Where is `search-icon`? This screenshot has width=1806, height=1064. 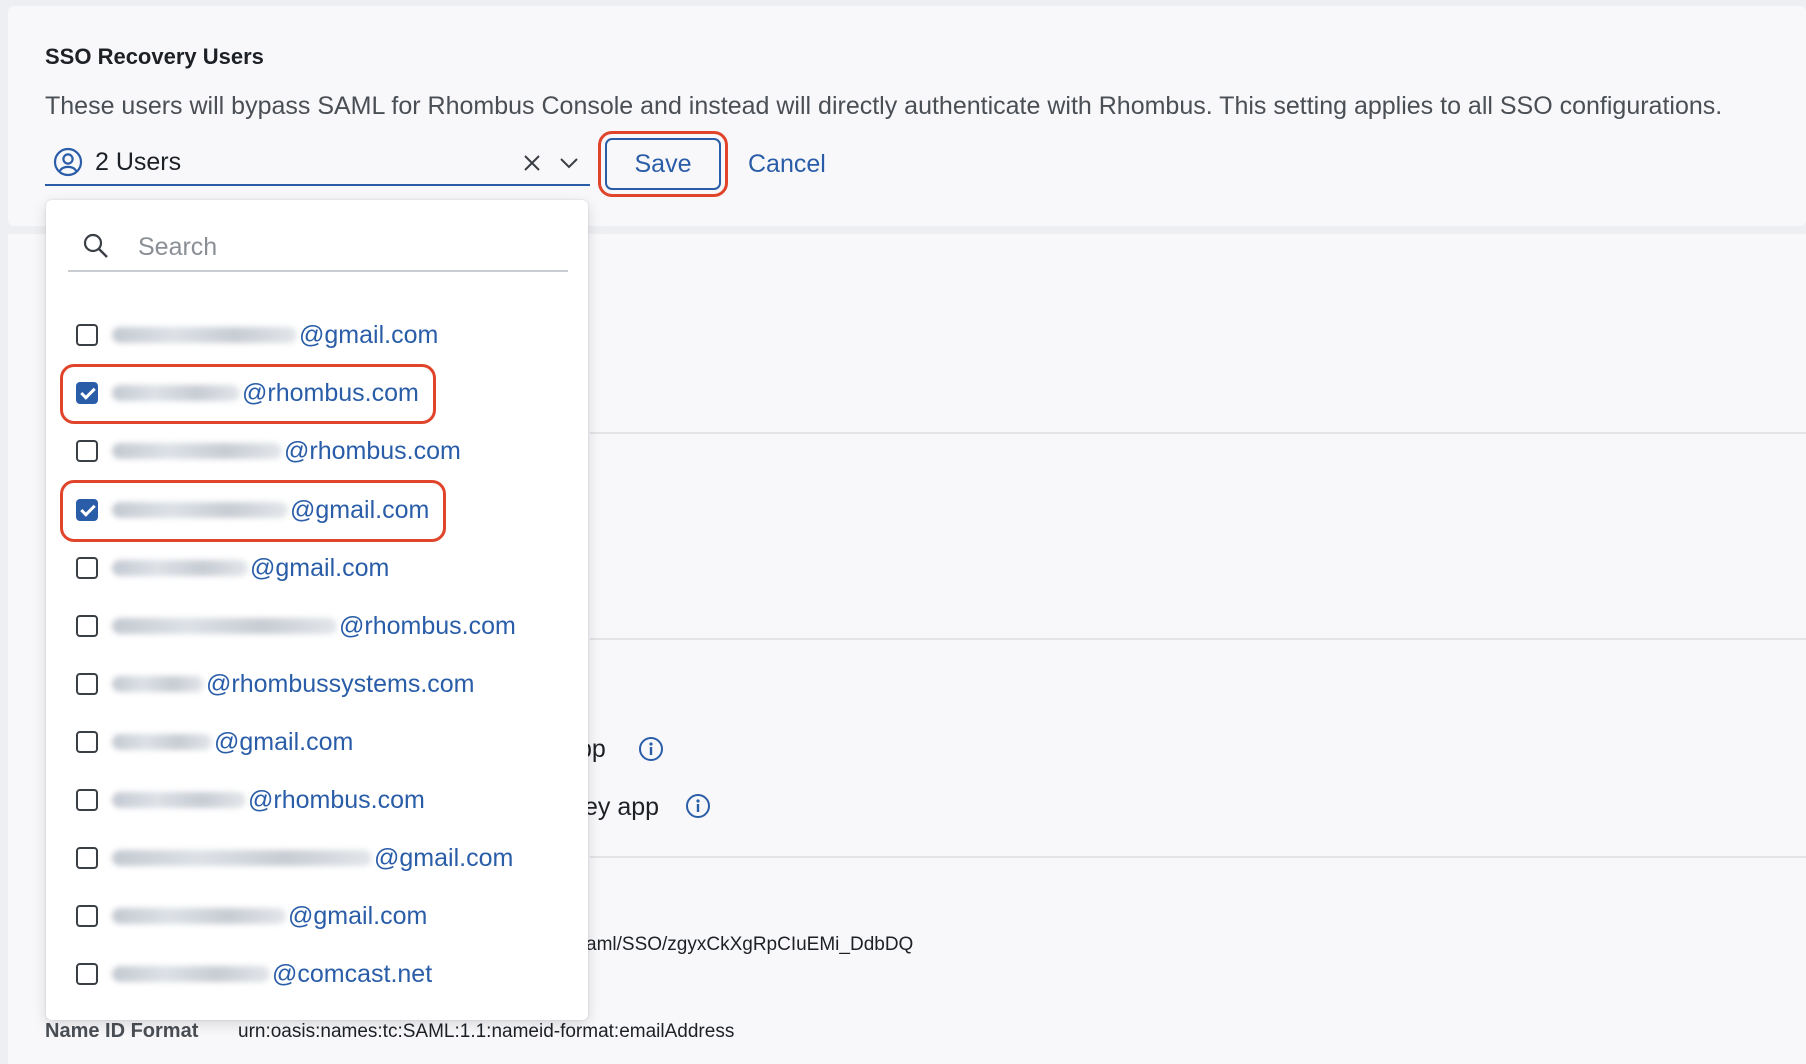 search-icon is located at coordinates (96, 248).